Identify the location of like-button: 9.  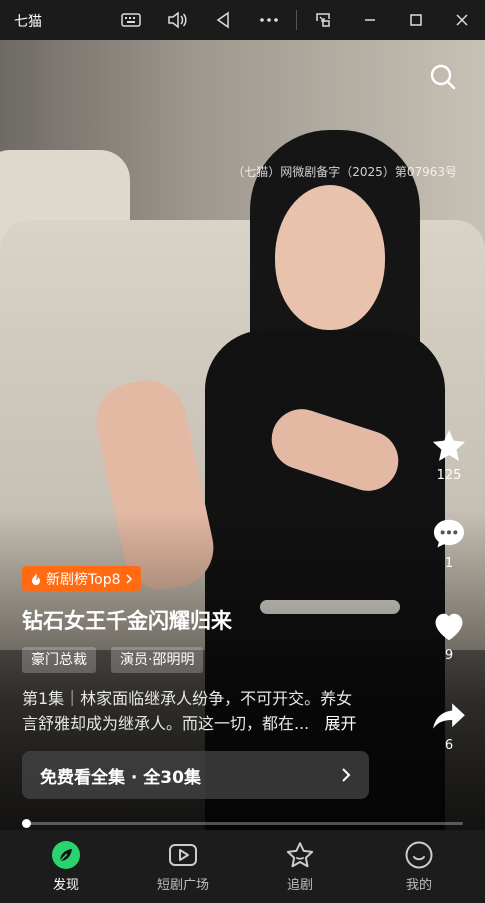
(449, 634).